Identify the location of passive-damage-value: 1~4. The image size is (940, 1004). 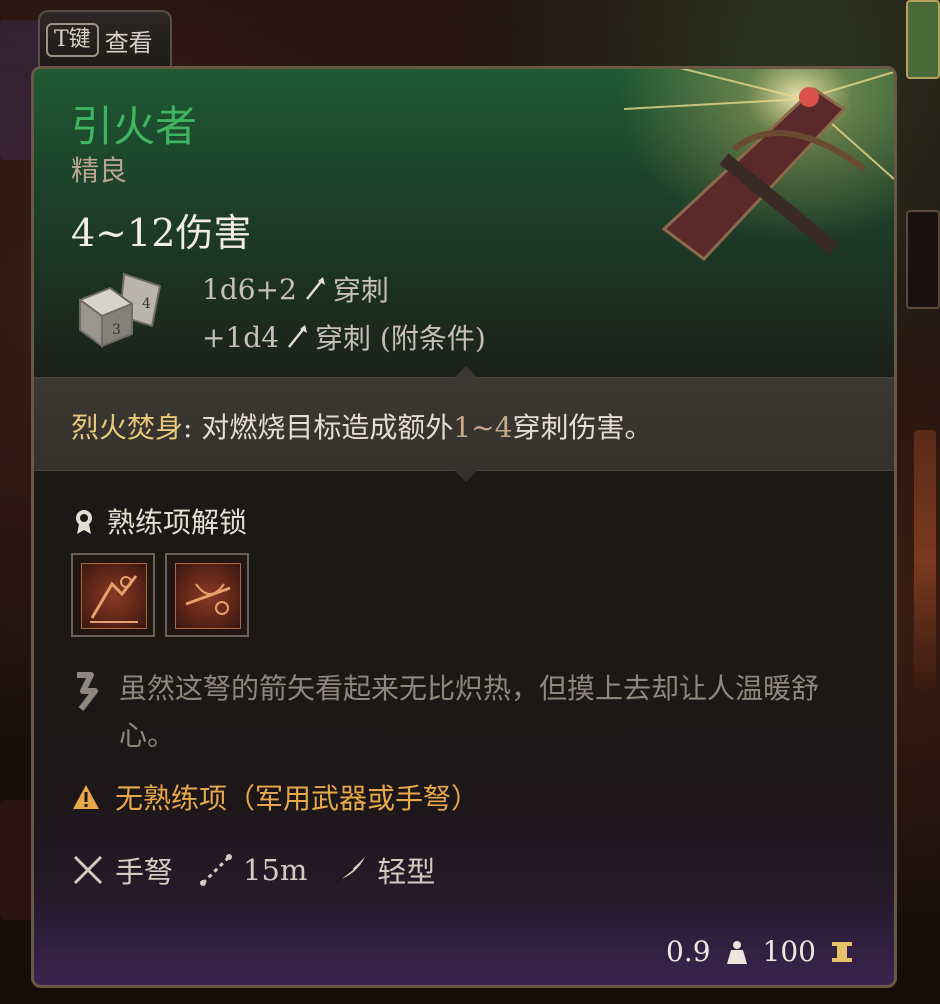
(483, 427).